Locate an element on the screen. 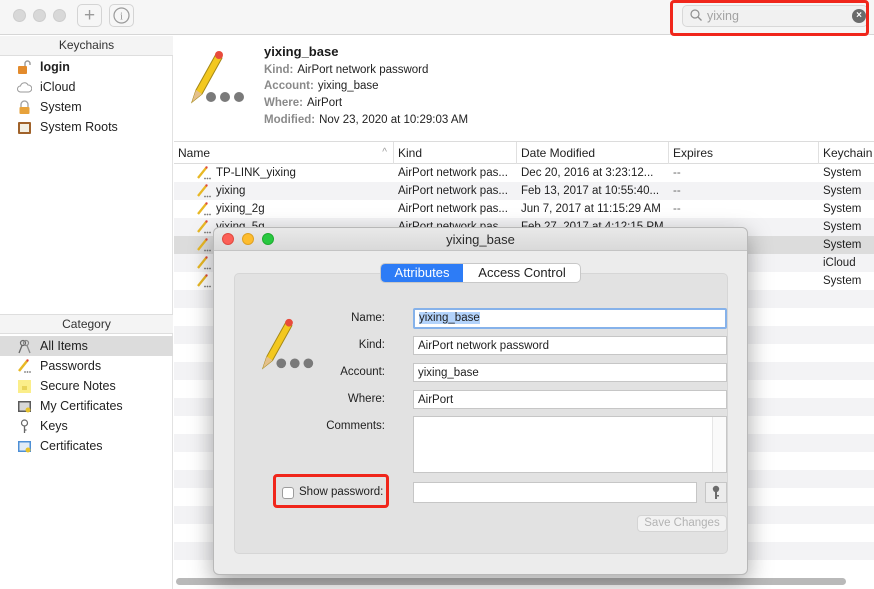  sidebar-item-my-certificates: My Certificates is located at coordinates (86, 406).